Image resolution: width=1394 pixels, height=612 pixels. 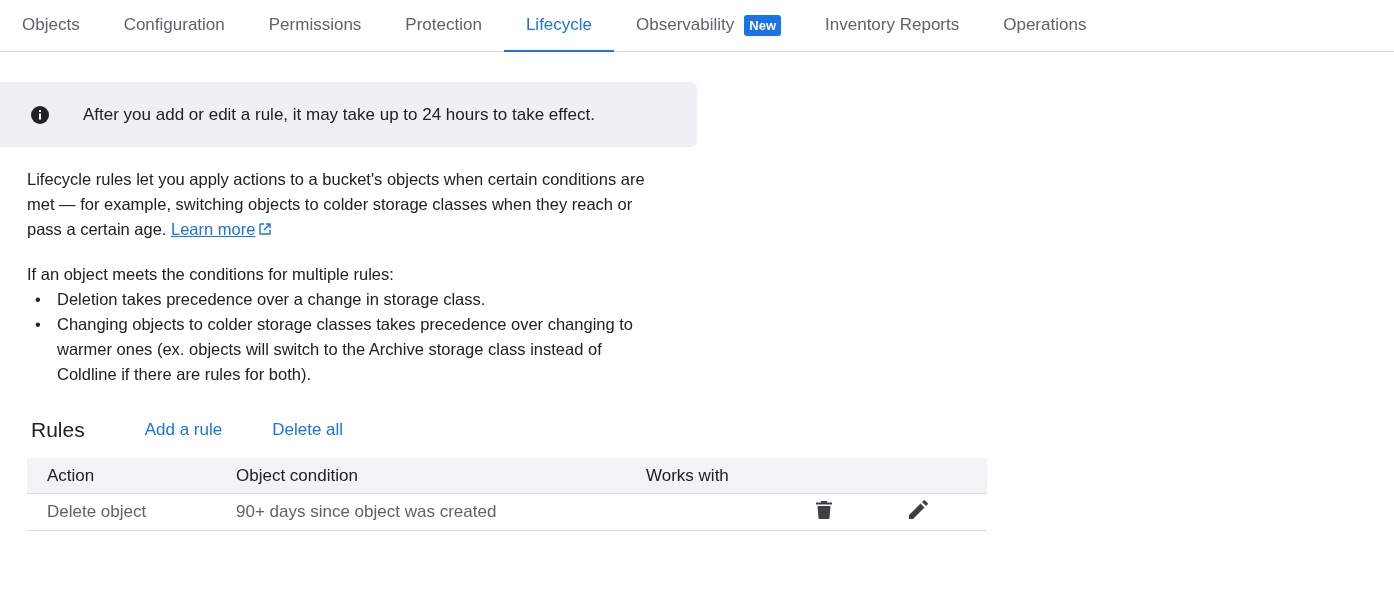 What do you see at coordinates (711, 476) in the screenshot?
I see `column-header: Works with` at bounding box center [711, 476].